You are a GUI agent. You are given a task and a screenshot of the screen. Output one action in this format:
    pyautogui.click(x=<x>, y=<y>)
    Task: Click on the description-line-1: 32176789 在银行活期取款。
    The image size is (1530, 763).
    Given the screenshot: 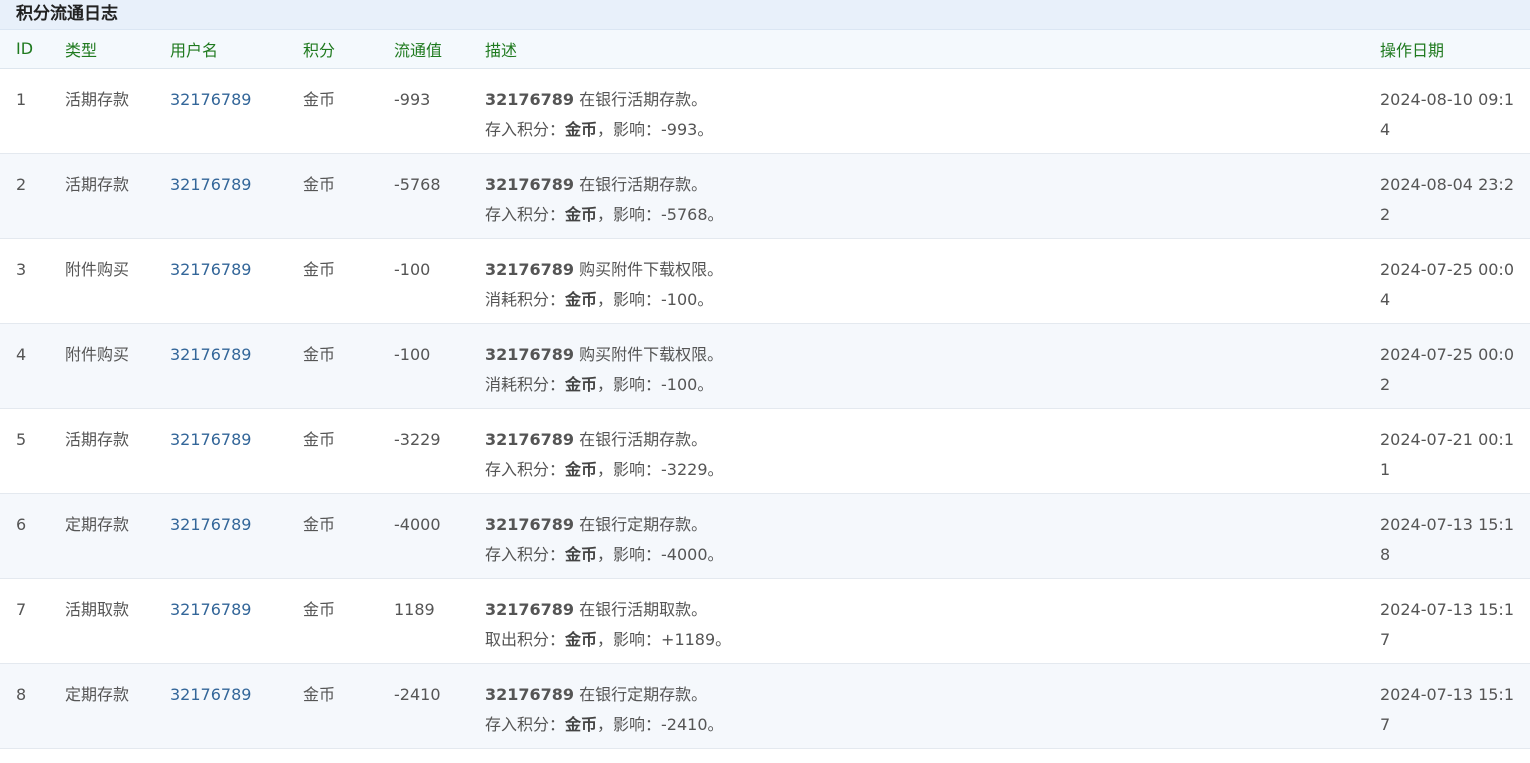 What is the action you would take?
    pyautogui.click(x=932, y=610)
    